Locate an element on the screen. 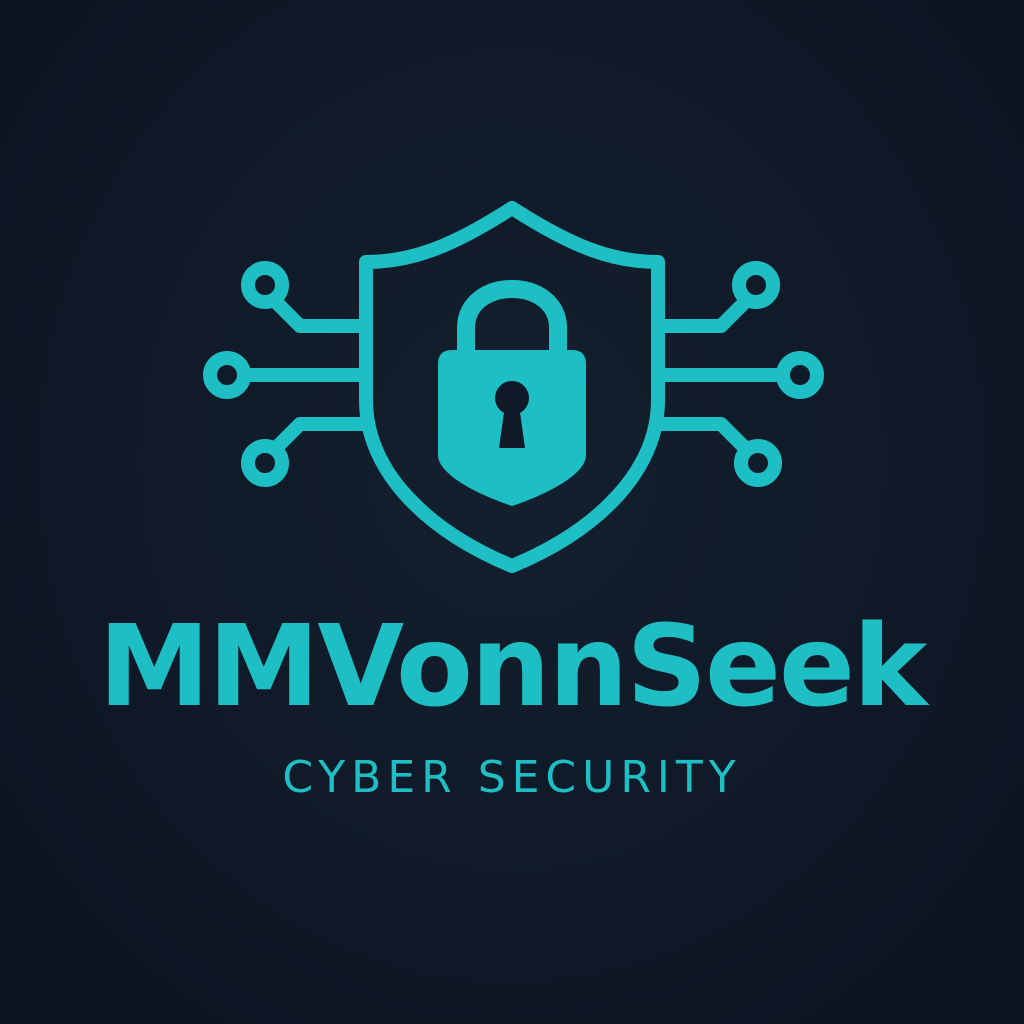  circuit-traces-left-icon is located at coordinates (288, 374).